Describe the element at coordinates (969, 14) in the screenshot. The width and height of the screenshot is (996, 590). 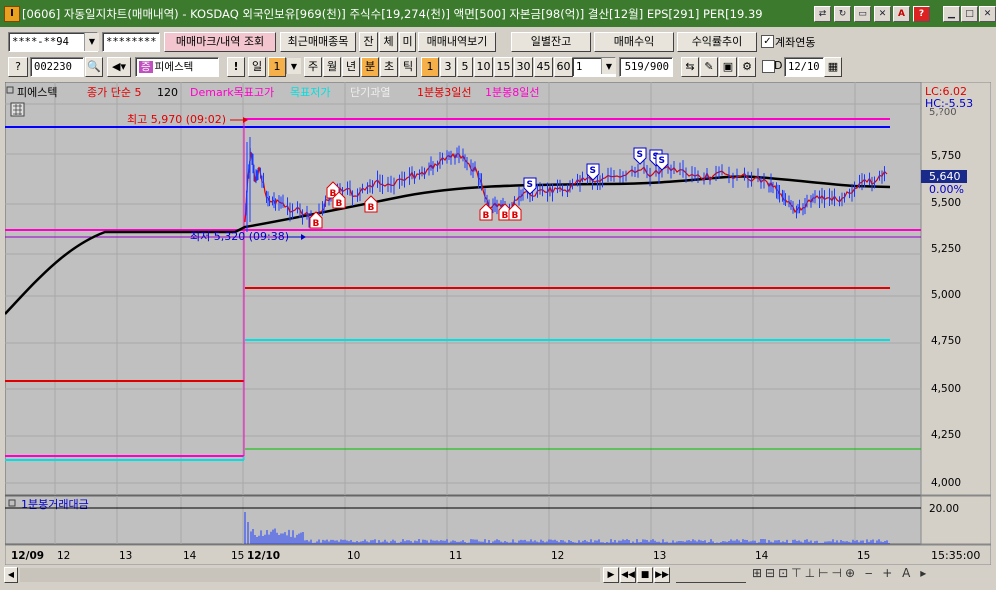
I see `maximize-icon: □` at that location.